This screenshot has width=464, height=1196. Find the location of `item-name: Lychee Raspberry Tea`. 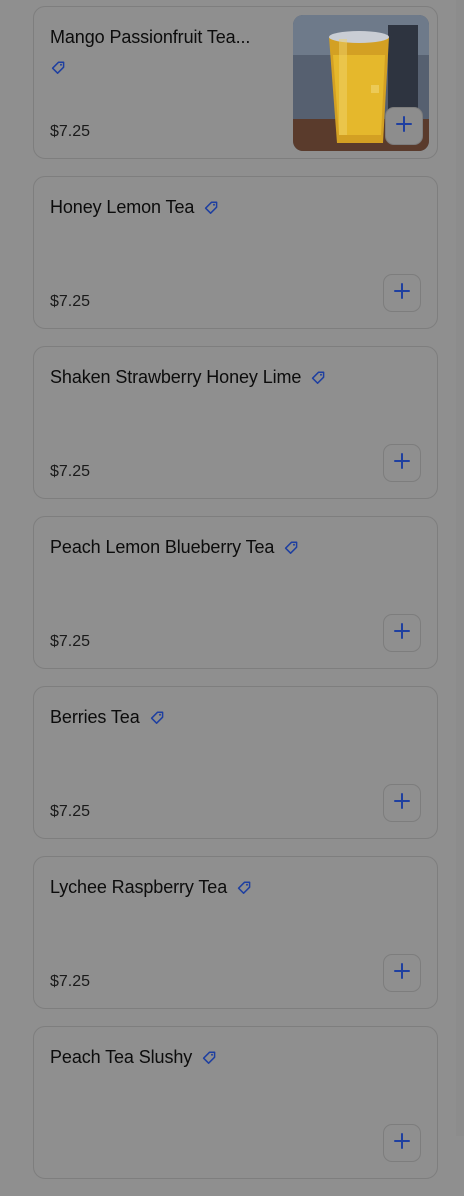

item-name: Lychee Raspberry Tea is located at coordinates (139, 887).